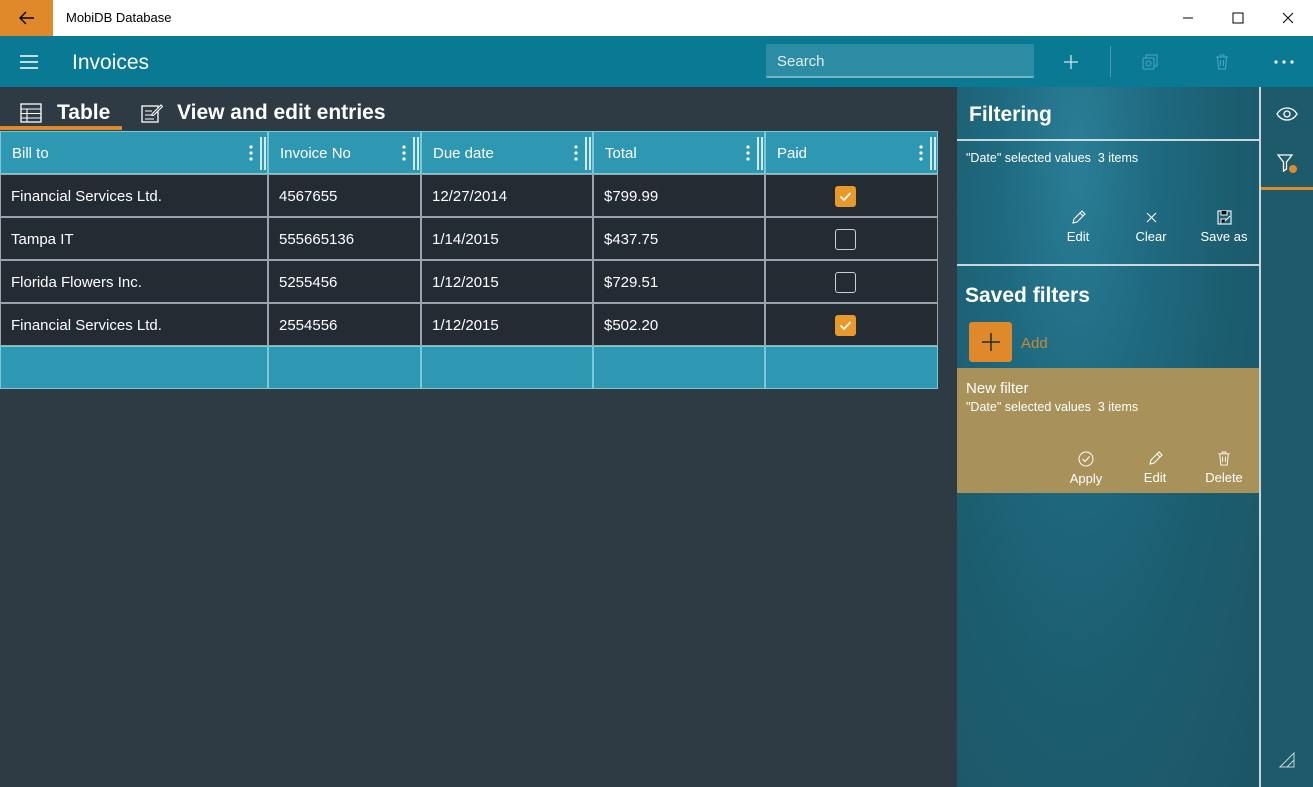 The width and height of the screenshot is (1313, 787). I want to click on filter-icon, so click(1286, 163).